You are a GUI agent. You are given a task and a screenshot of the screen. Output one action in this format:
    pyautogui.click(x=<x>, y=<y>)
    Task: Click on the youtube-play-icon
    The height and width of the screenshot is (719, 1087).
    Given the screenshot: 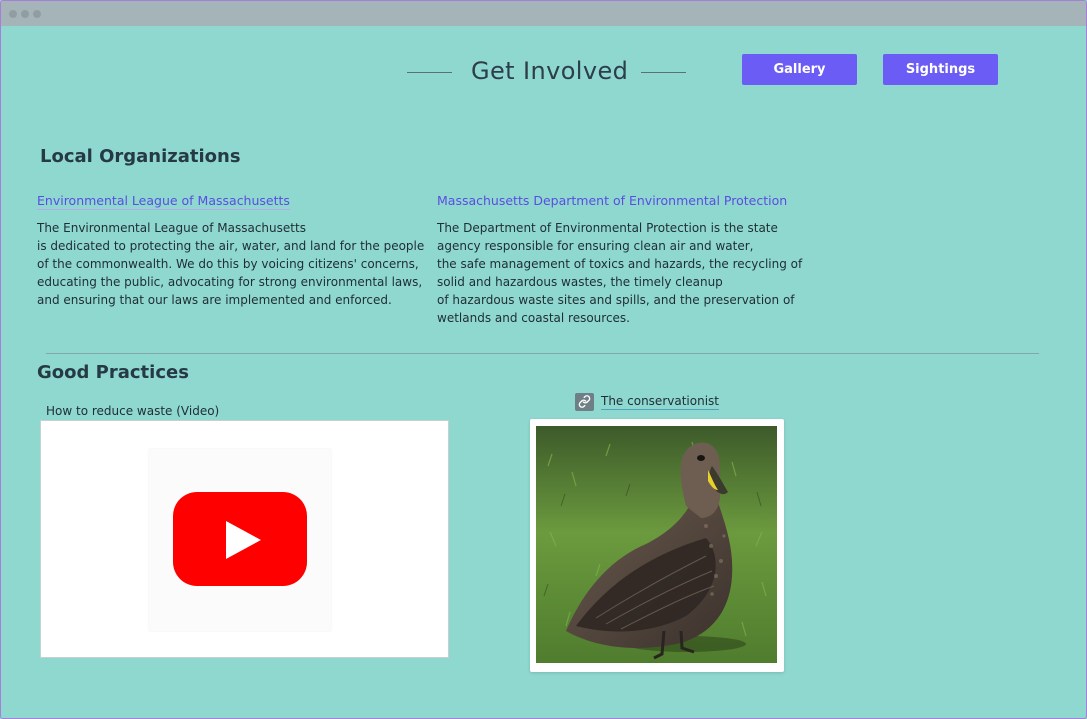 What is the action you would take?
    pyautogui.click(x=240, y=540)
    